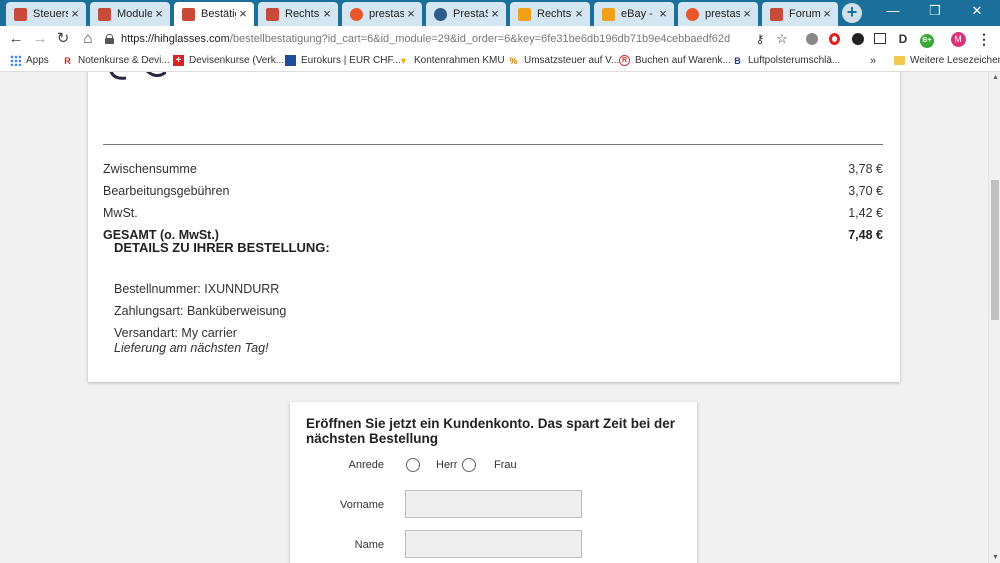 This screenshot has height=563, width=1000. What do you see at coordinates (865, 235) in the screenshot?
I see `total-value: 7,48 €` at bounding box center [865, 235].